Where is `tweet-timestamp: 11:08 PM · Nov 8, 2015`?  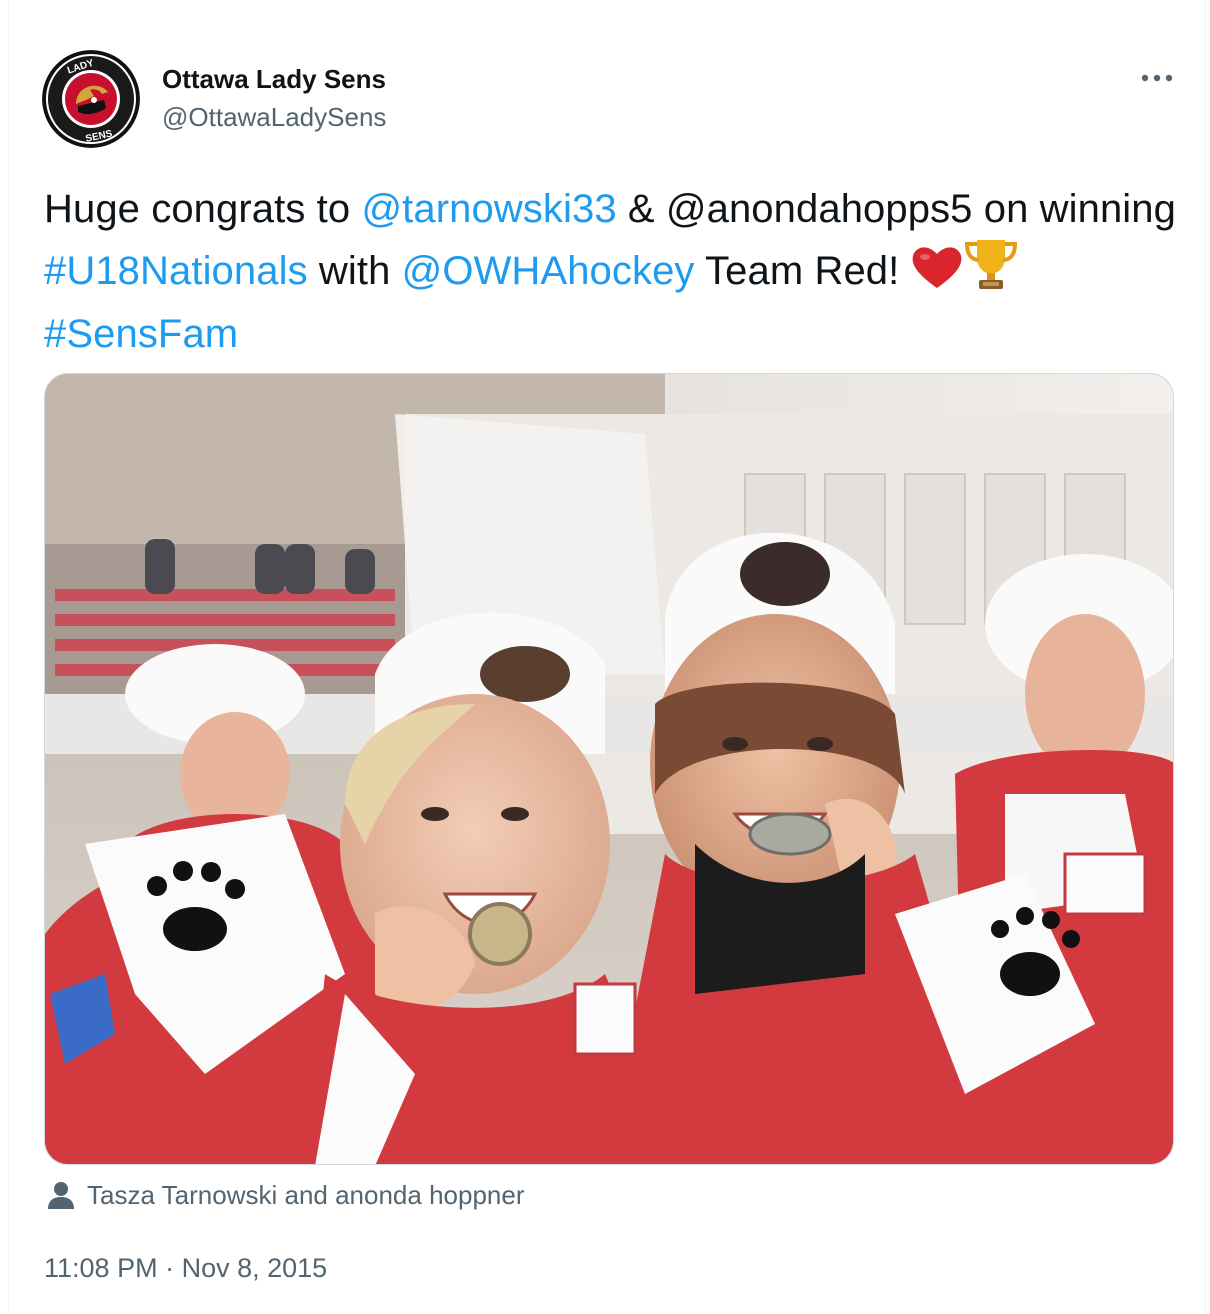 tweet-timestamp: 11:08 PM · Nov 8, 2015 is located at coordinates (185, 1268).